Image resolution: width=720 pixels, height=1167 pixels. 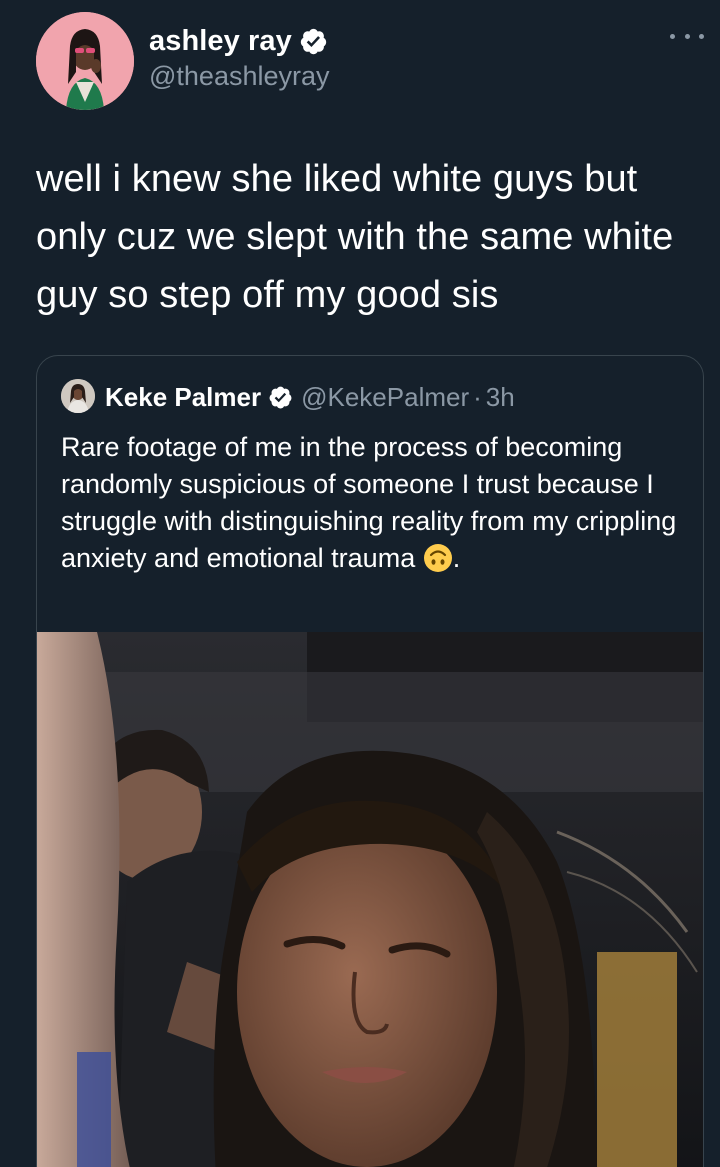 I want to click on quoted-author-avatar, so click(x=78, y=396).